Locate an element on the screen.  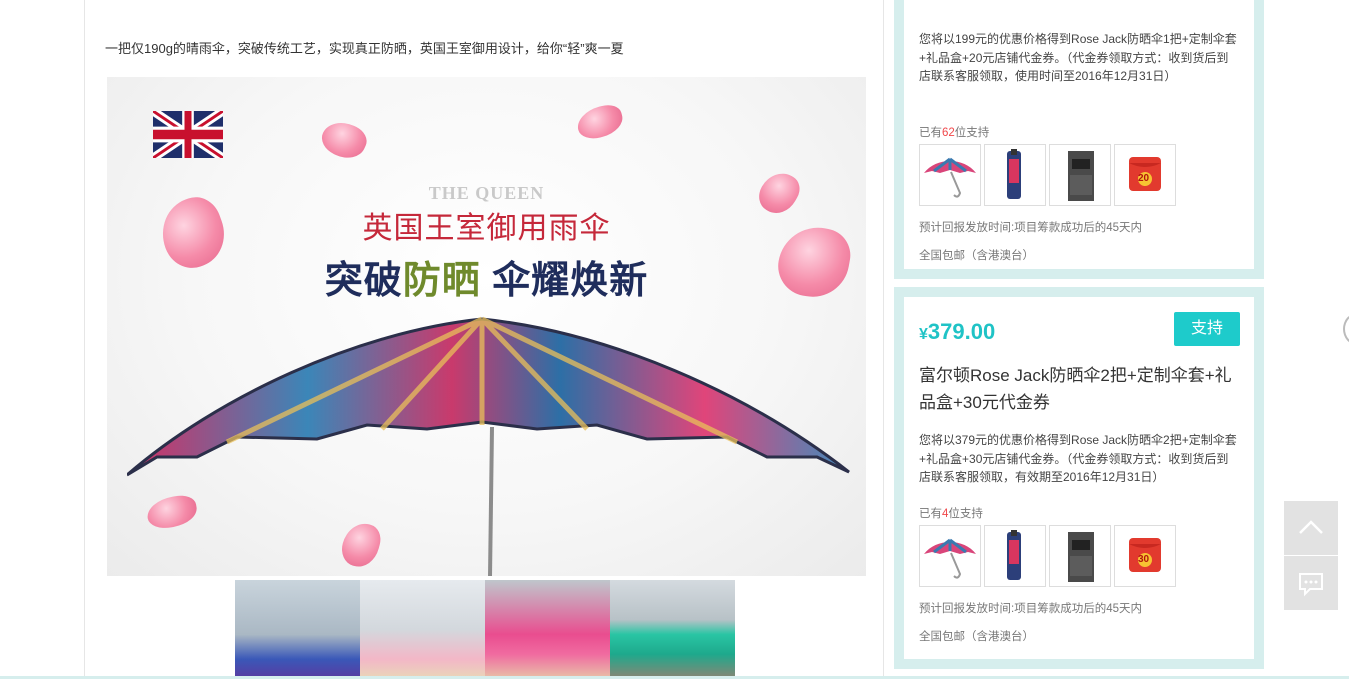
side-widget-handle is located at coordinates (1346, 329).